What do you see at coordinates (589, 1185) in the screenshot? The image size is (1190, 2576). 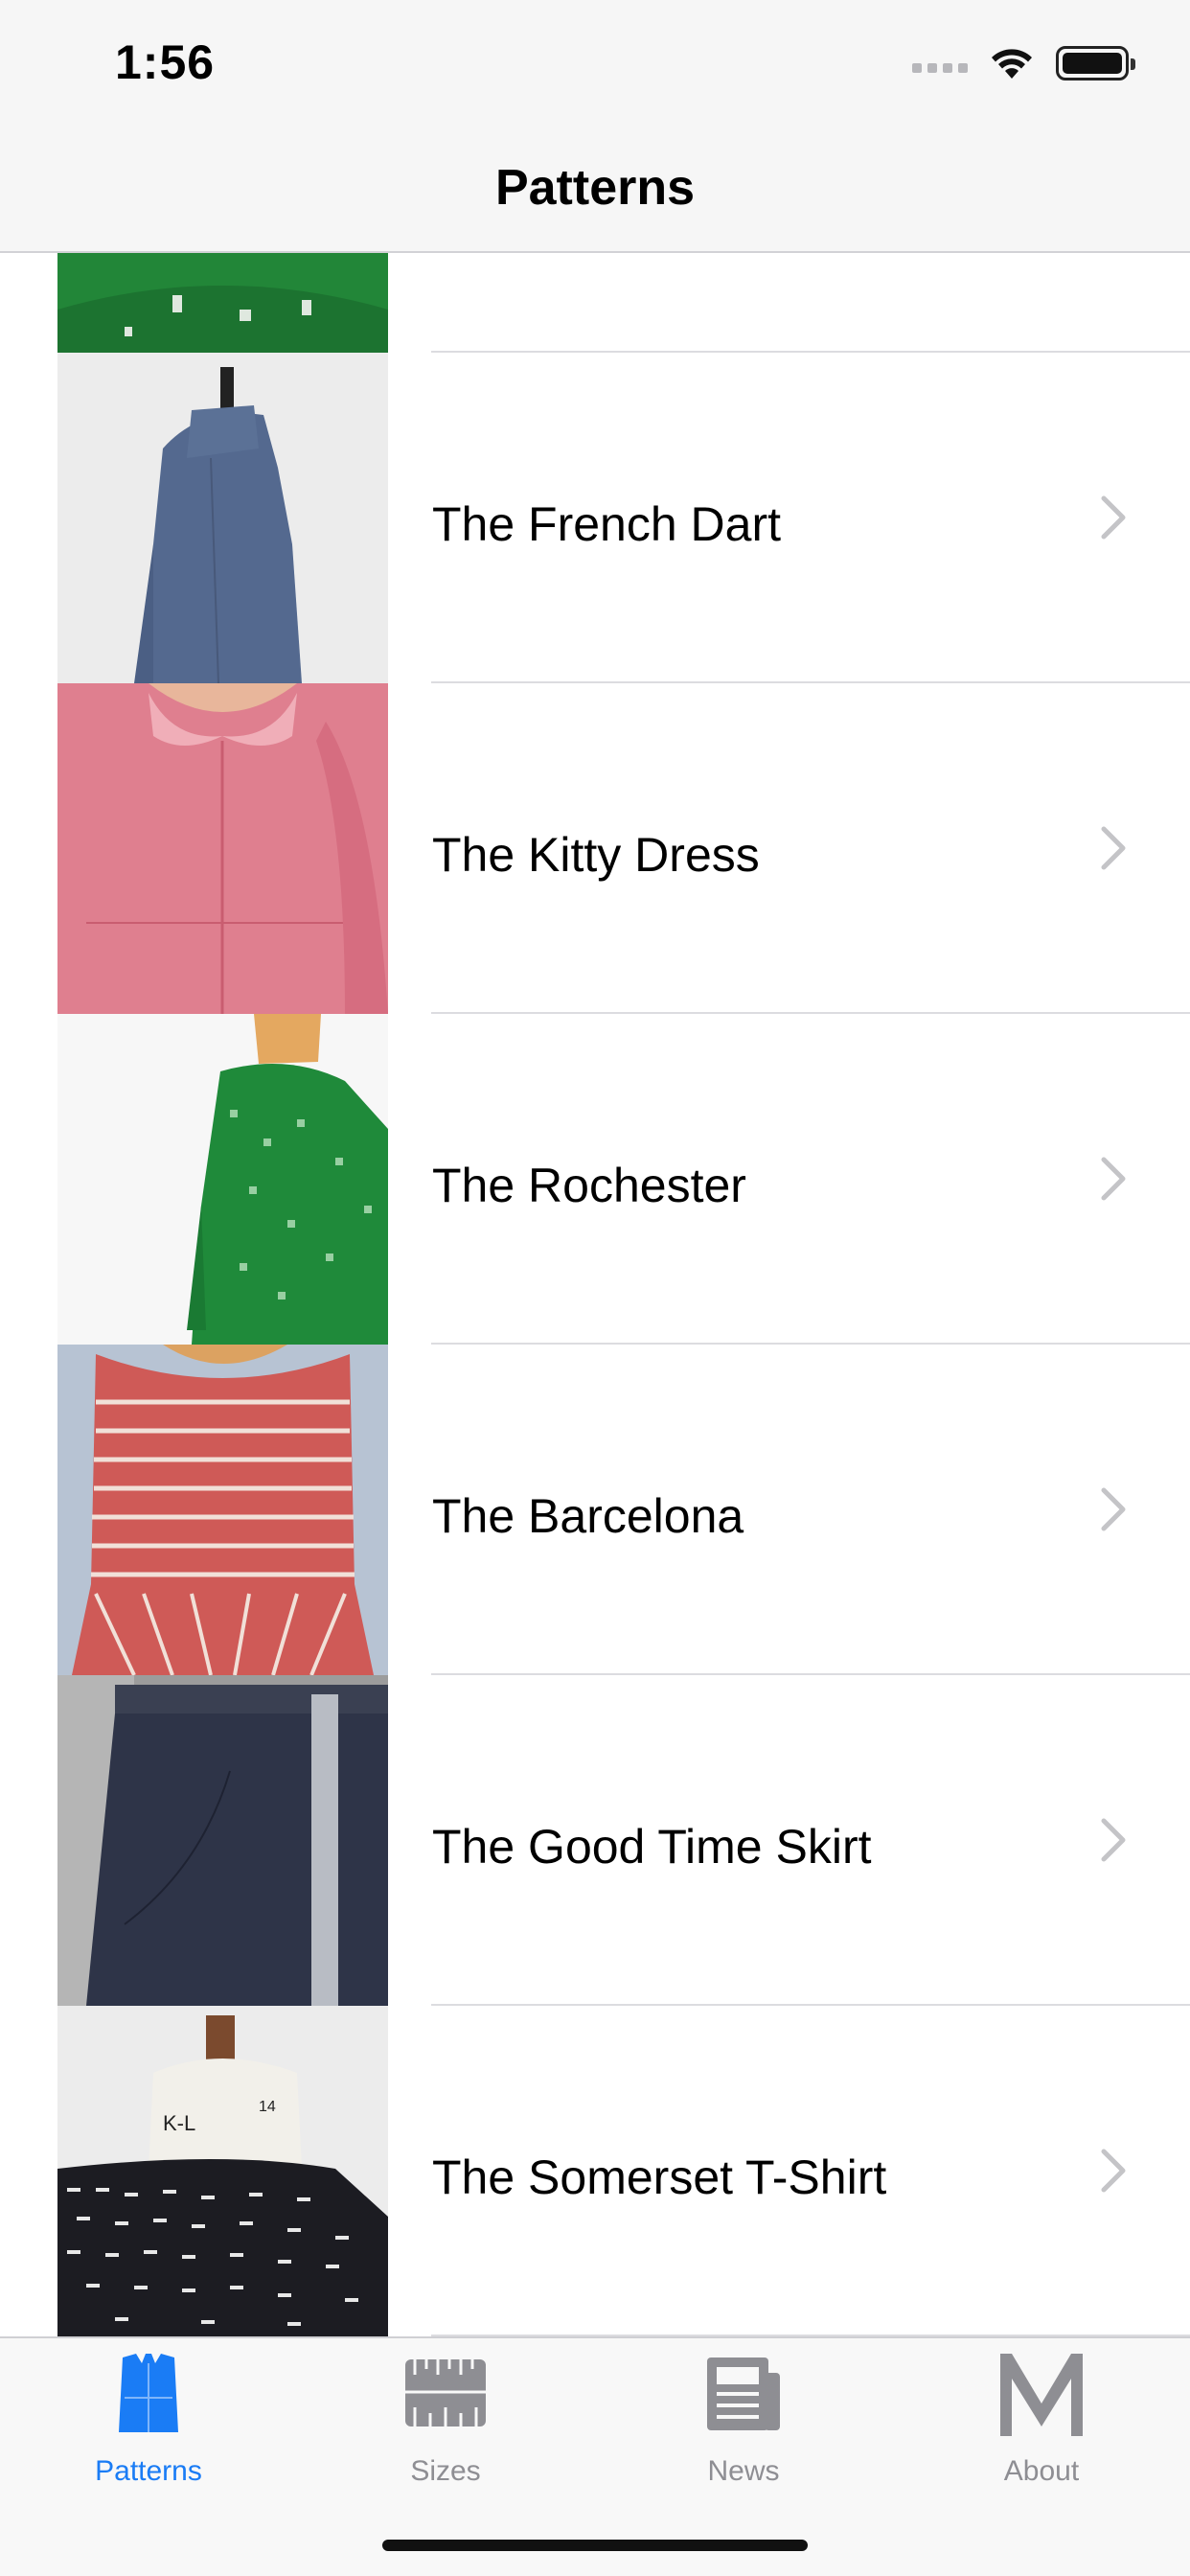 I see `pattern-name: The Rochester` at bounding box center [589, 1185].